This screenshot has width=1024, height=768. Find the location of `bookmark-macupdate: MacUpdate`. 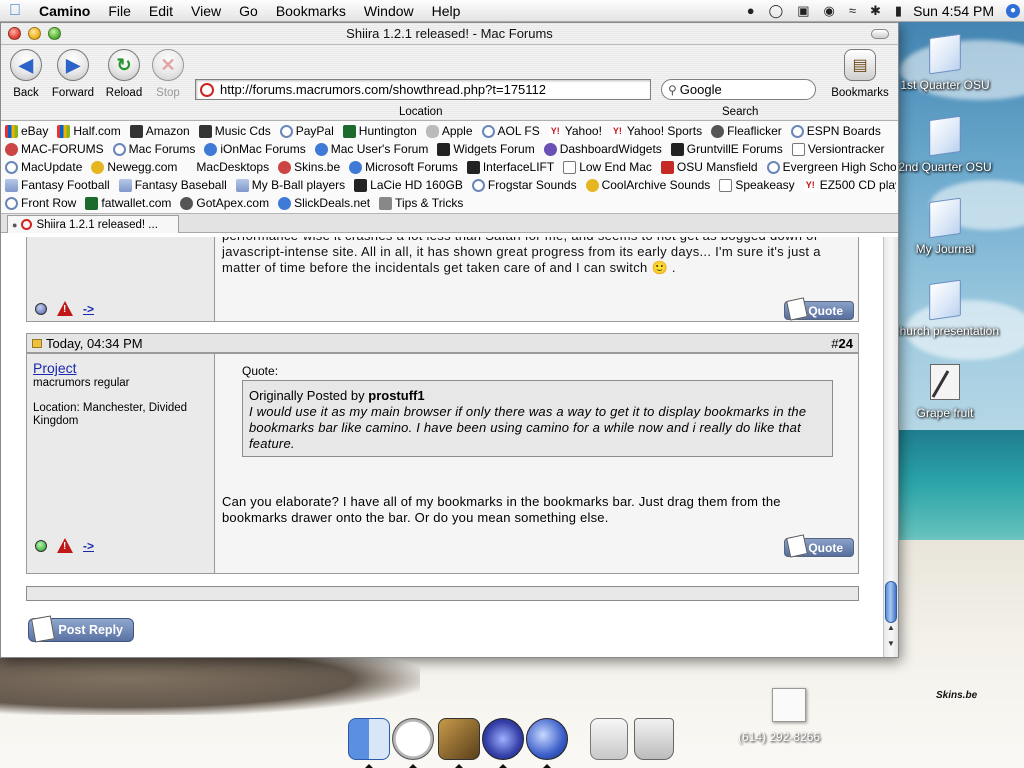

bookmark-macupdate: MacUpdate is located at coordinates (43, 167).